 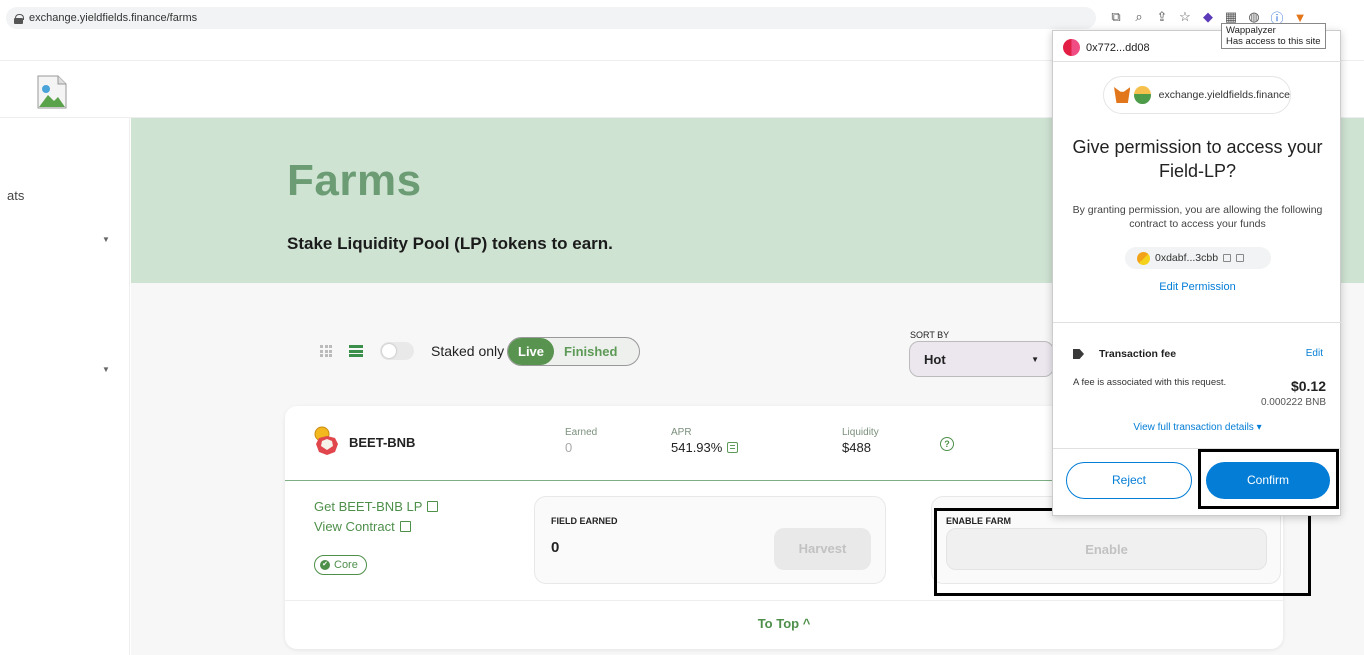 I want to click on share-icon: ⇪, so click(x=1162, y=17).